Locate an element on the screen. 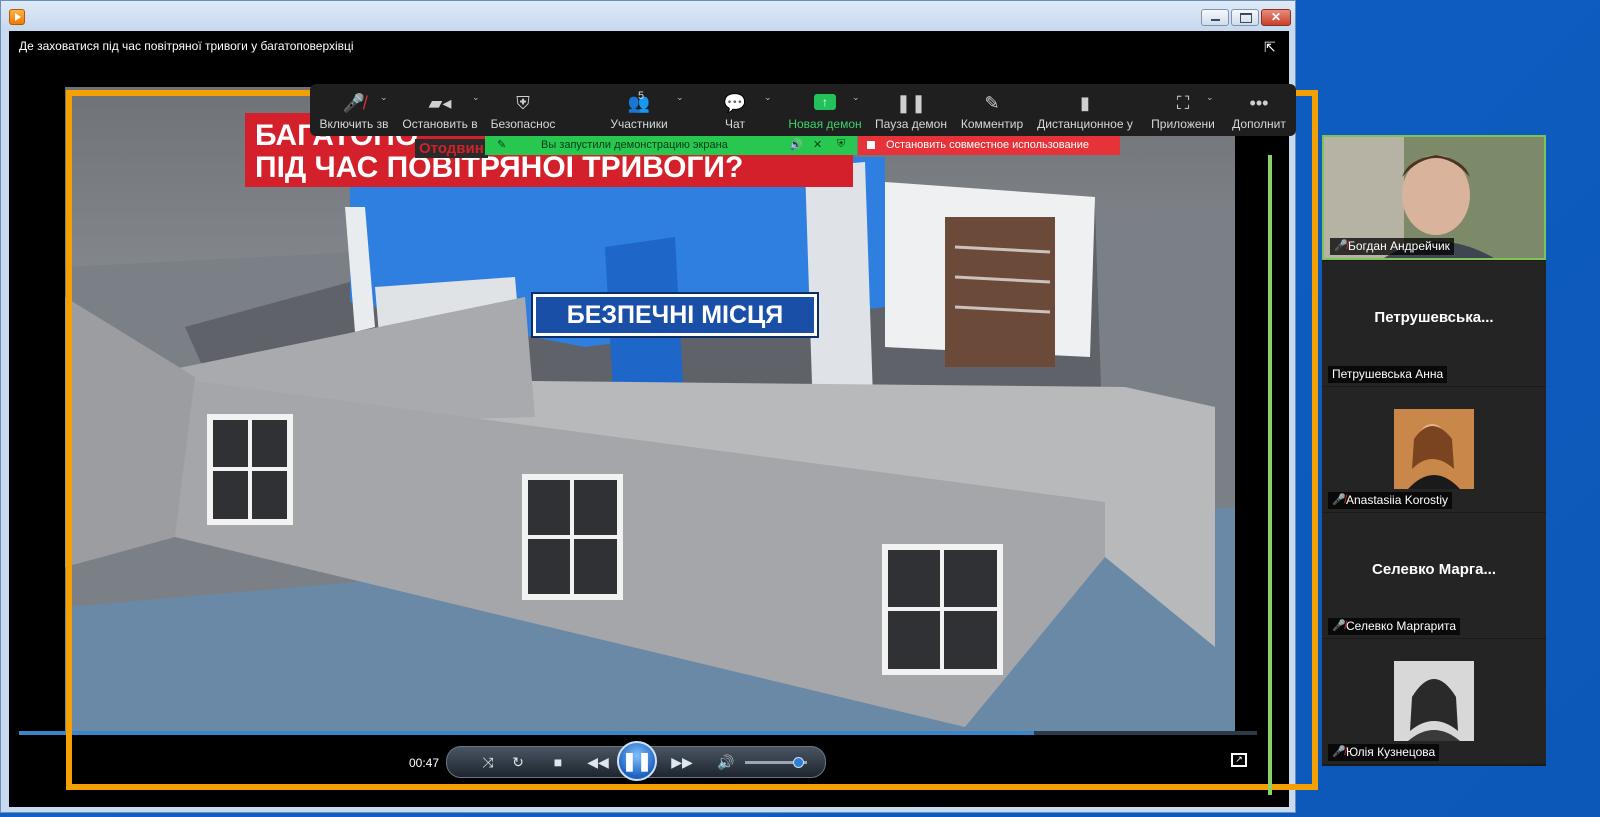 Image resolution: width=1600 pixels, height=817 pixels. participant-tile: Селевко Марга... 🎤̸ Селевко Маргарита is located at coordinates (1434, 575).